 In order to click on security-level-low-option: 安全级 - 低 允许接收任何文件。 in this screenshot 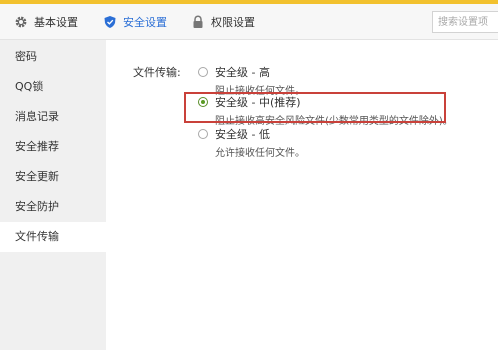, I will do `click(251, 142)`.